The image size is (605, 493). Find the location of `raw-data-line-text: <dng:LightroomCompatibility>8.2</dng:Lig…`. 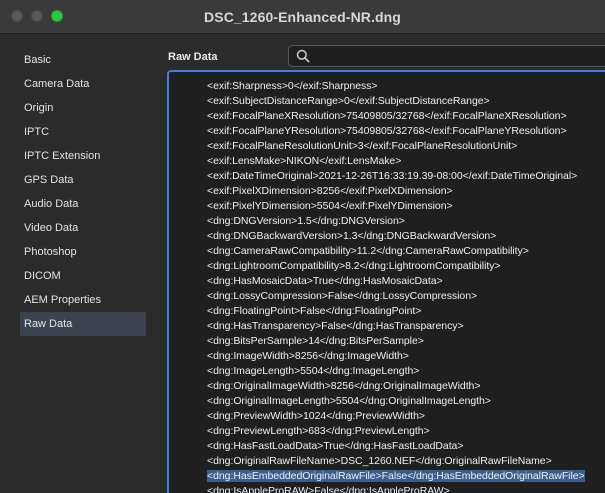

raw-data-line-text: <dng:LightroomCompatibility>8.2</dng:Lig… is located at coordinates (354, 266).